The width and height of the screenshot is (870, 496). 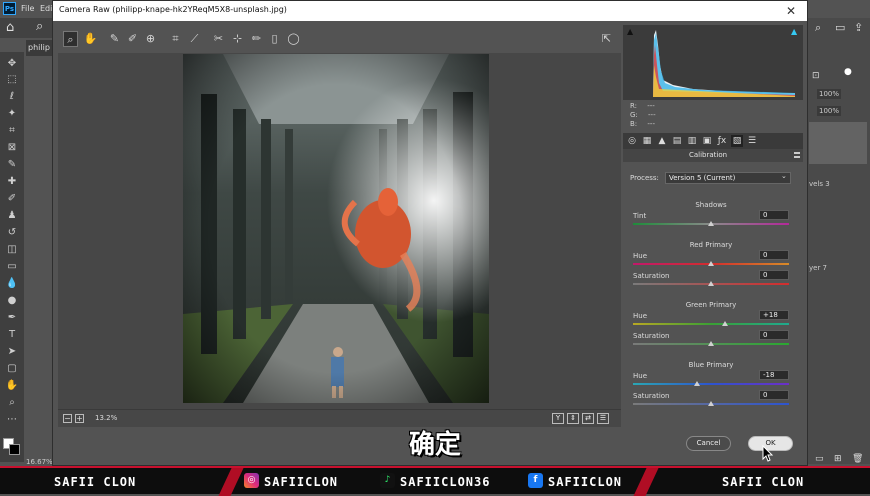 What do you see at coordinates (647, 141) in the screenshot?
I see `tab-tone-curve-icon: ▦` at bounding box center [647, 141].